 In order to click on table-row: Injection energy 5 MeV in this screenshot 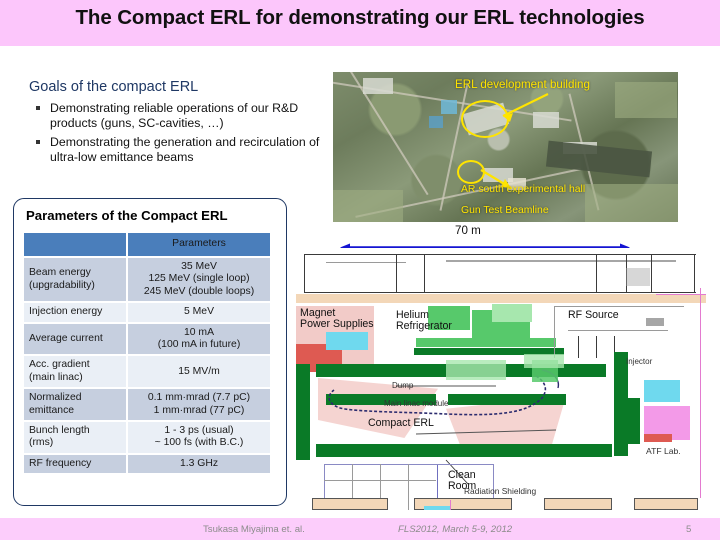, I will do `click(147, 312)`.